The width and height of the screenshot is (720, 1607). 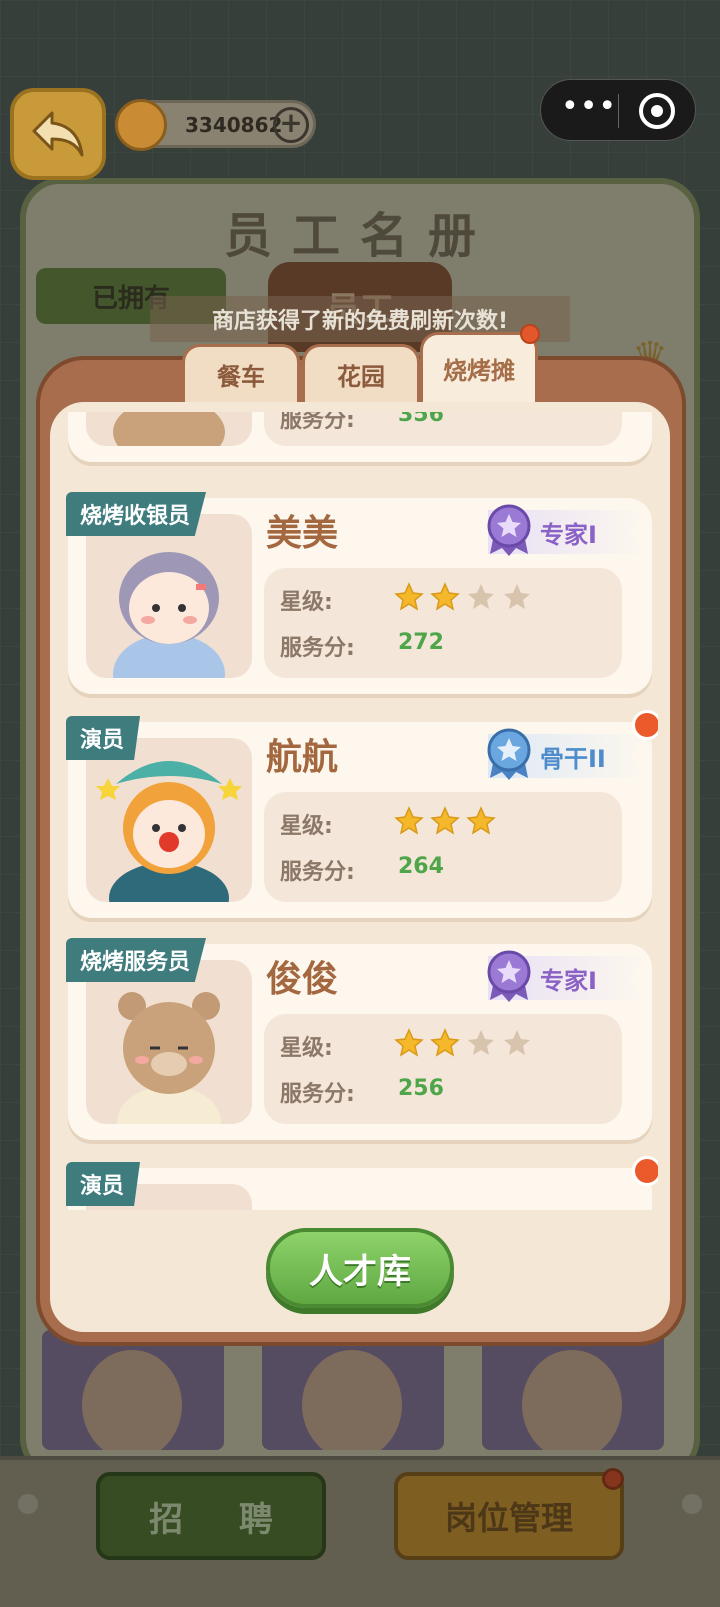 What do you see at coordinates (421, 1088) in the screenshot?
I see `score-value: 256` at bounding box center [421, 1088].